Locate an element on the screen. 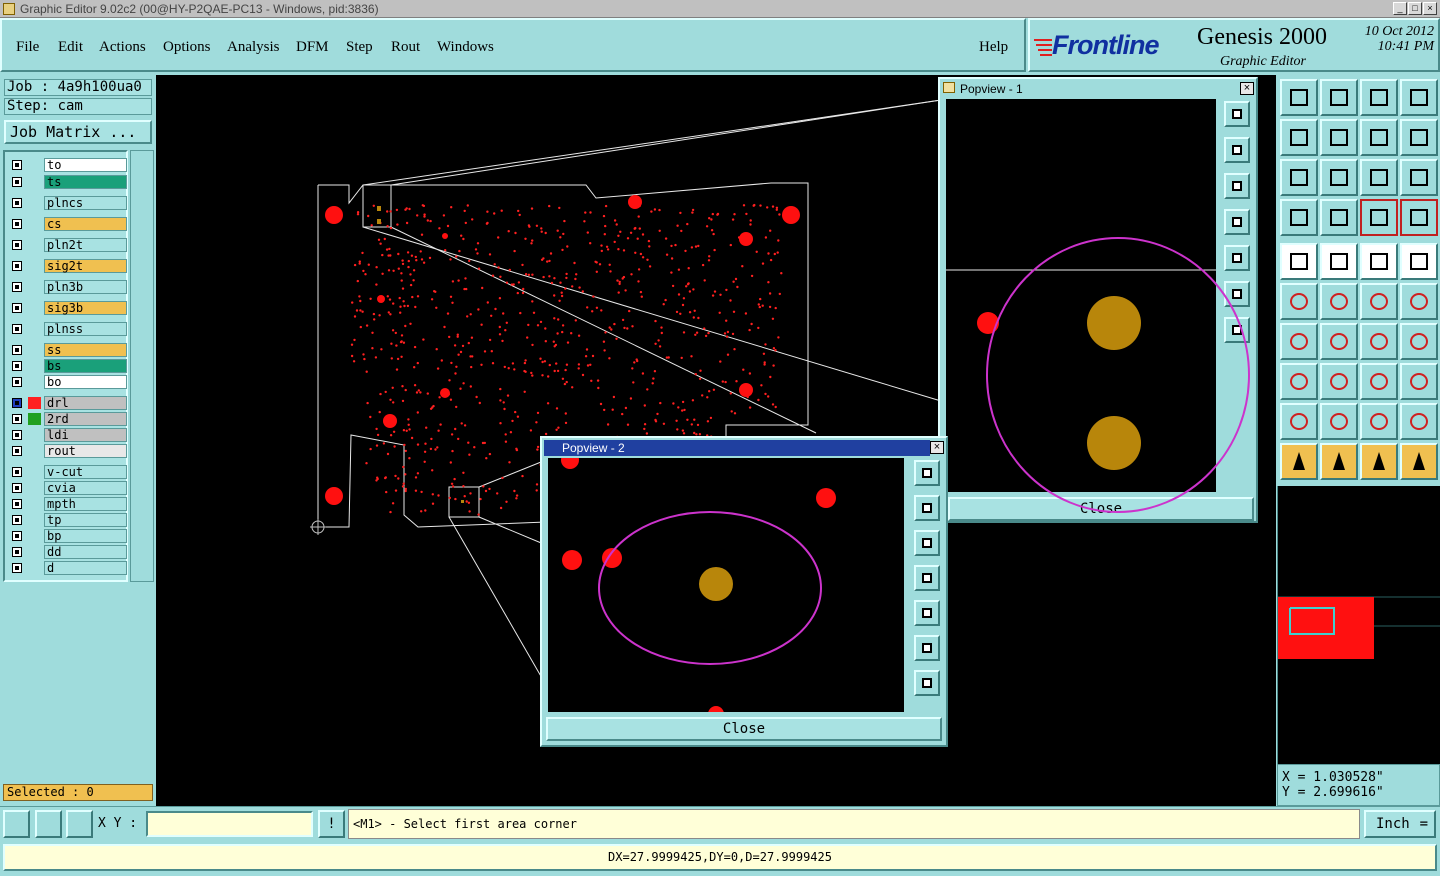 The image size is (1440, 876). layer-row-drl: drl is located at coordinates (67, 403).